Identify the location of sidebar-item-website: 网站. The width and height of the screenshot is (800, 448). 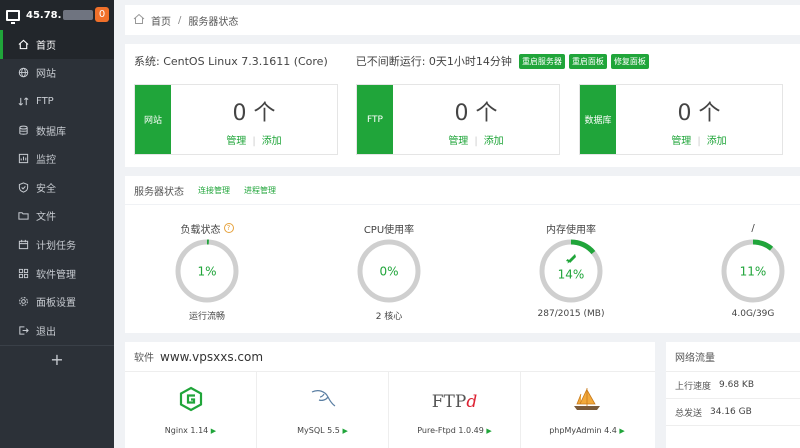
(57, 73).